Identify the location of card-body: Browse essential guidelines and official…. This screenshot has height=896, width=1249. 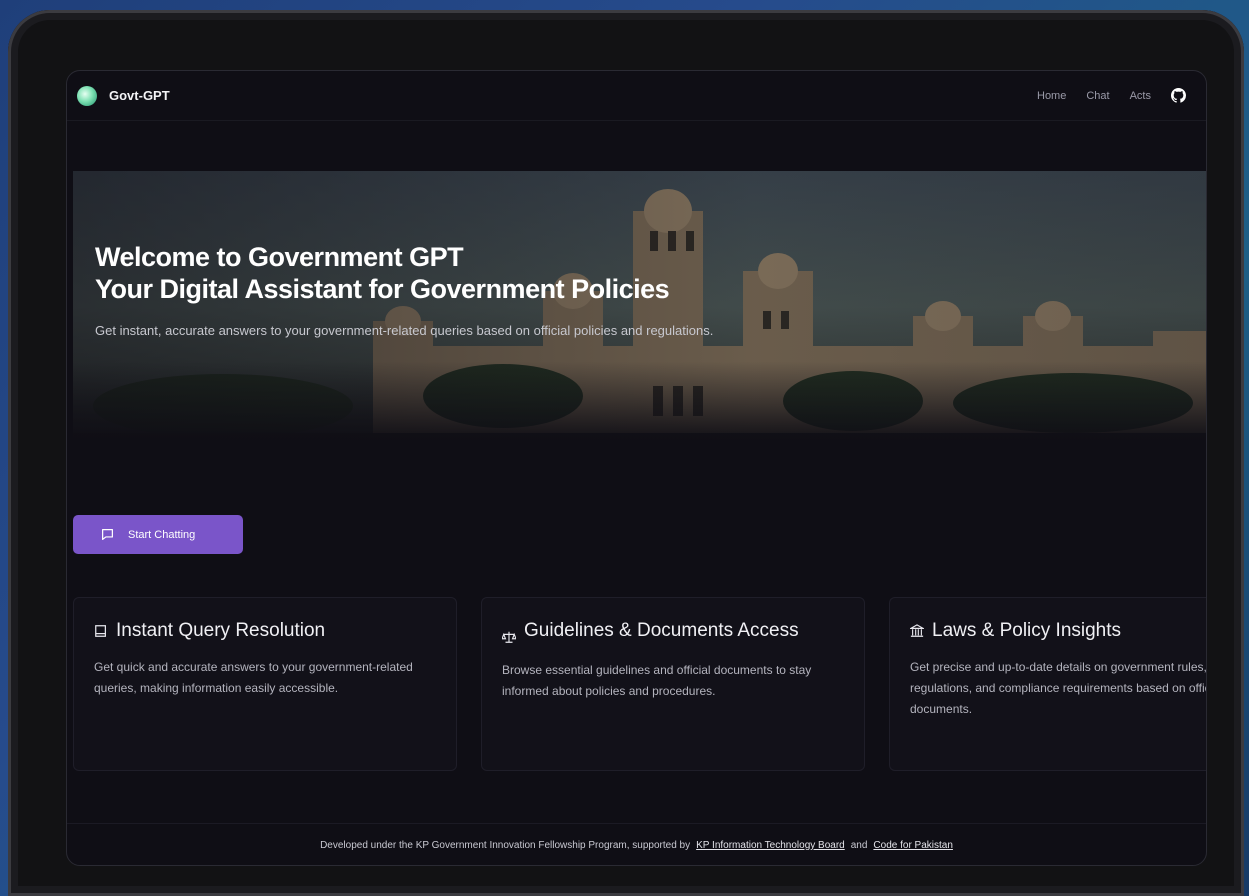
(657, 680).